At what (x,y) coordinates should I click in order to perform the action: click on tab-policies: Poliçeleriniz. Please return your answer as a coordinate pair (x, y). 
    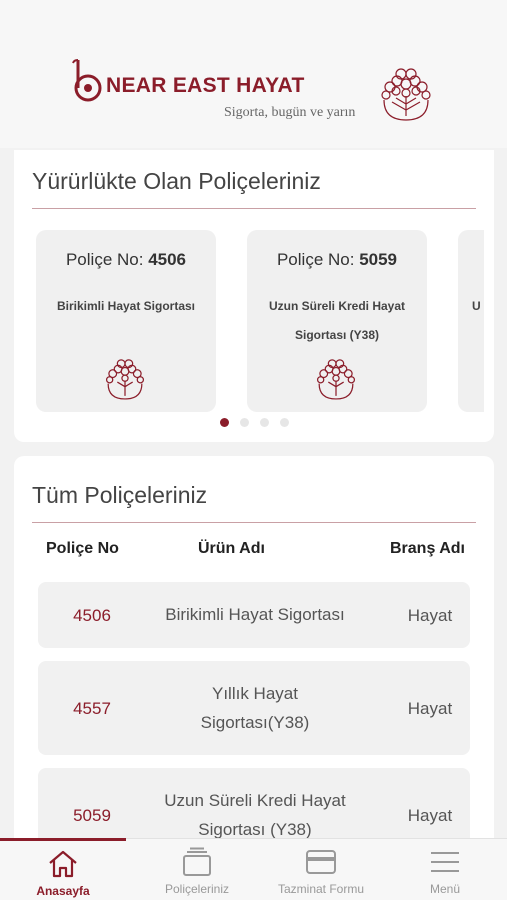
    Looking at the image, I should click on (197, 869).